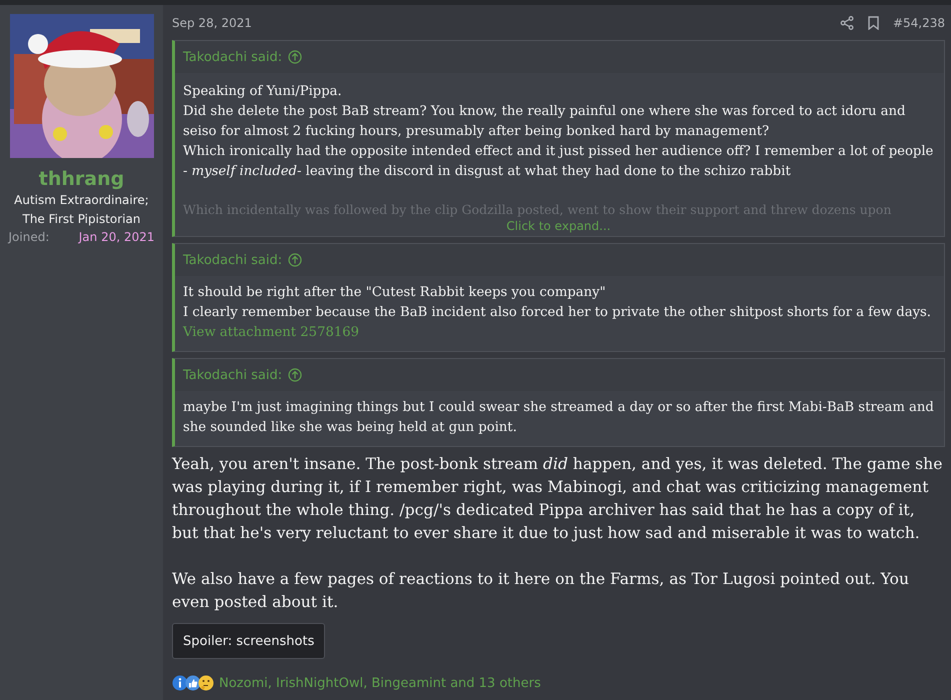  I want to click on quote-text: Speaking of Yuni/Pippa., so click(263, 92).